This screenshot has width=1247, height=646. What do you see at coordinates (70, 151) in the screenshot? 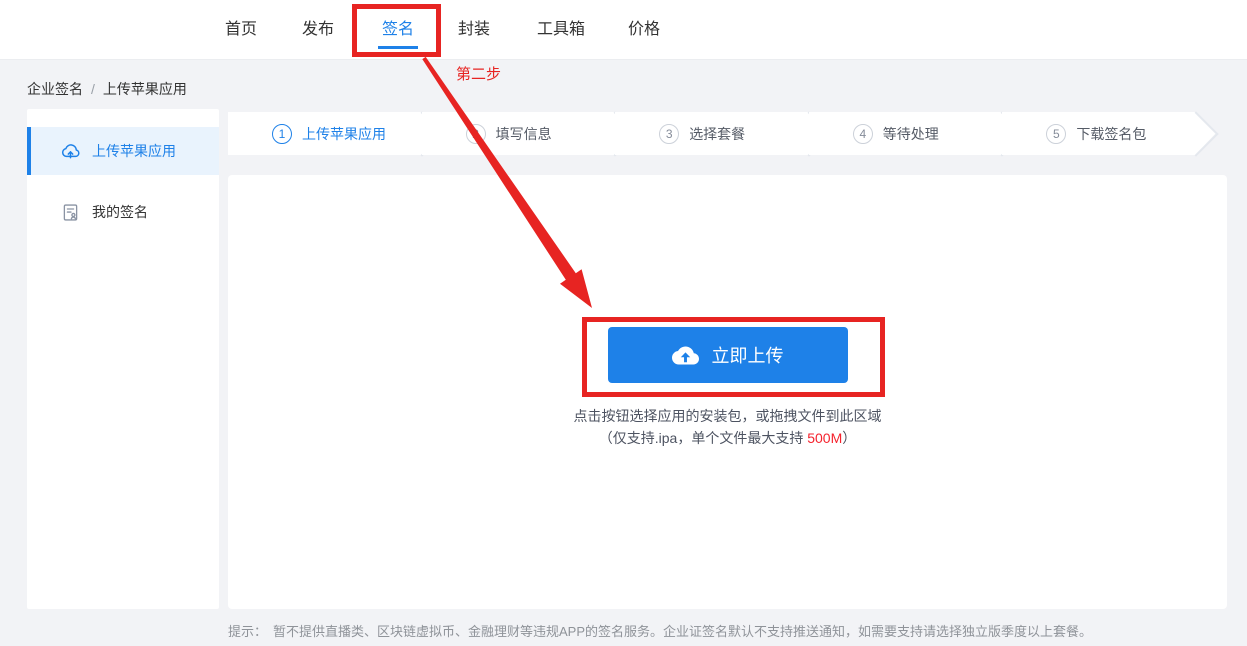
I see `cloud-upload-icon` at bounding box center [70, 151].